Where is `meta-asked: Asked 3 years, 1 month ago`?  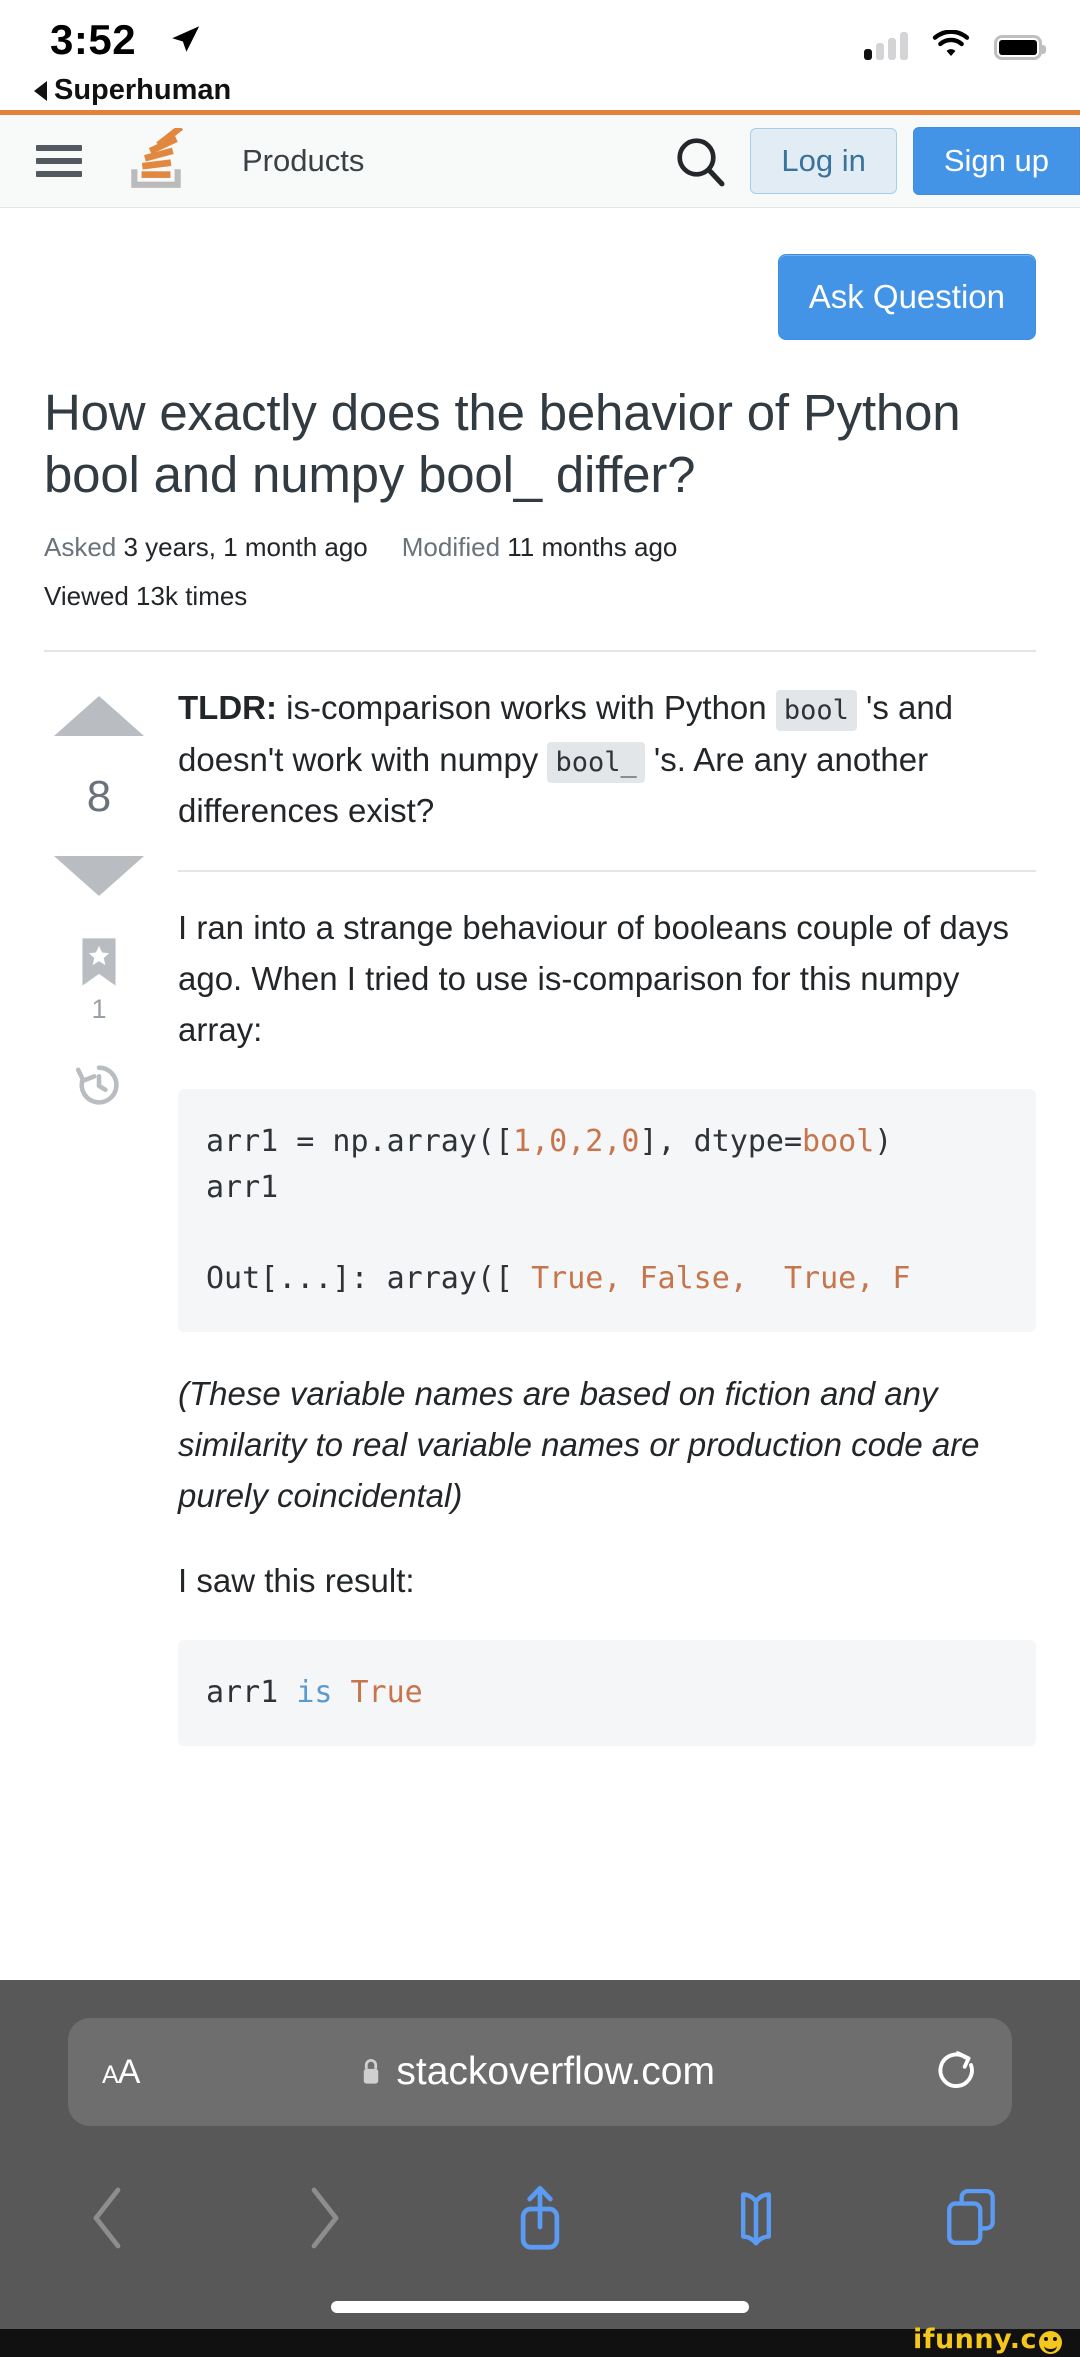 meta-asked: Asked 3 years, 1 month ago is located at coordinates (206, 547).